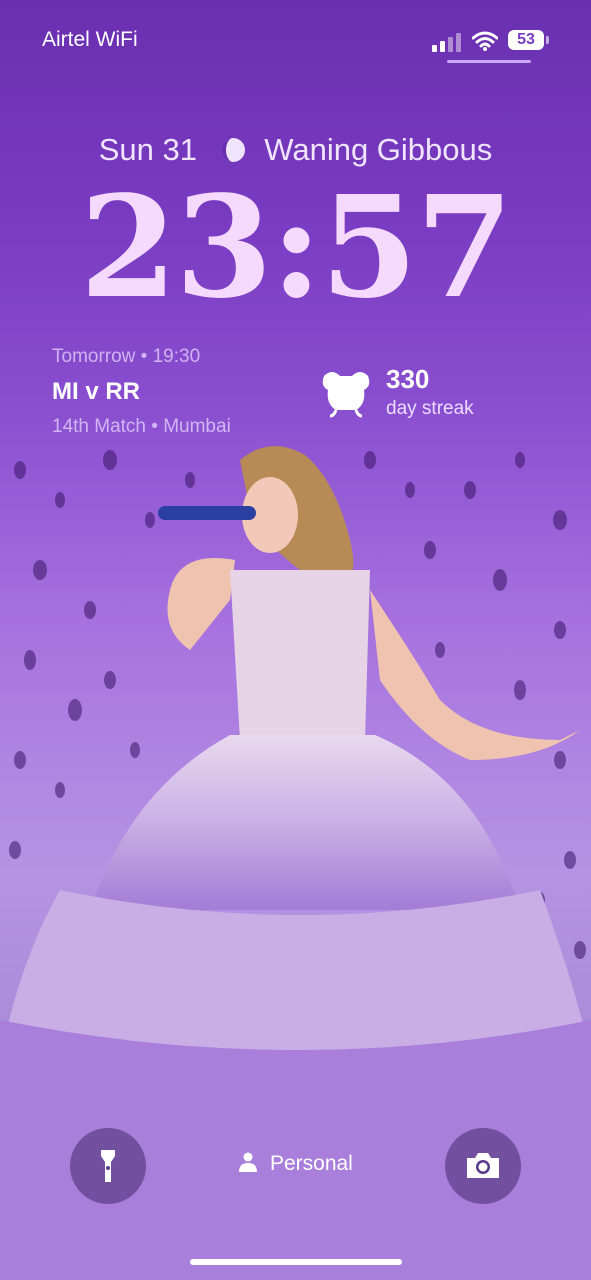  I want to click on carrier-label: Airtel WiFi, so click(90, 39).